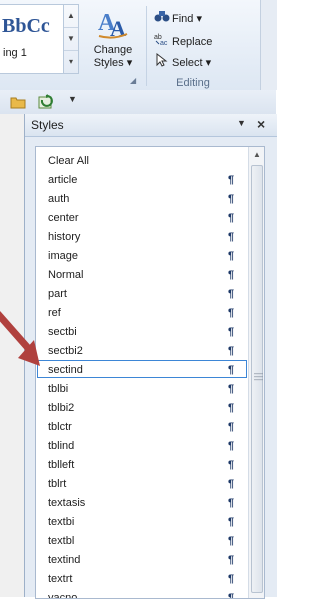 This screenshot has height=599, width=320. I want to click on style-item-textasis: textasis ¶, so click(142, 502).